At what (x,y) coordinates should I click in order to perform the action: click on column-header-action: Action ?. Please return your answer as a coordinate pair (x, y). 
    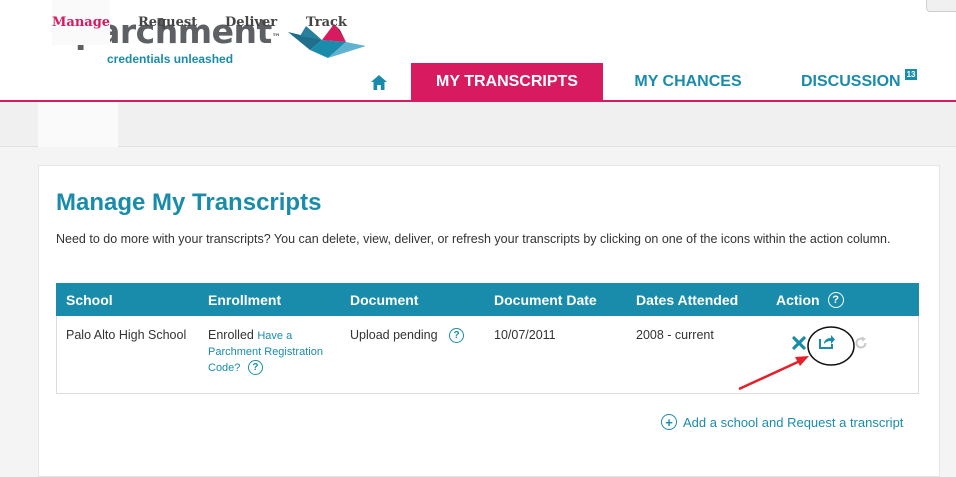
    Looking at the image, I should click on (810, 299).